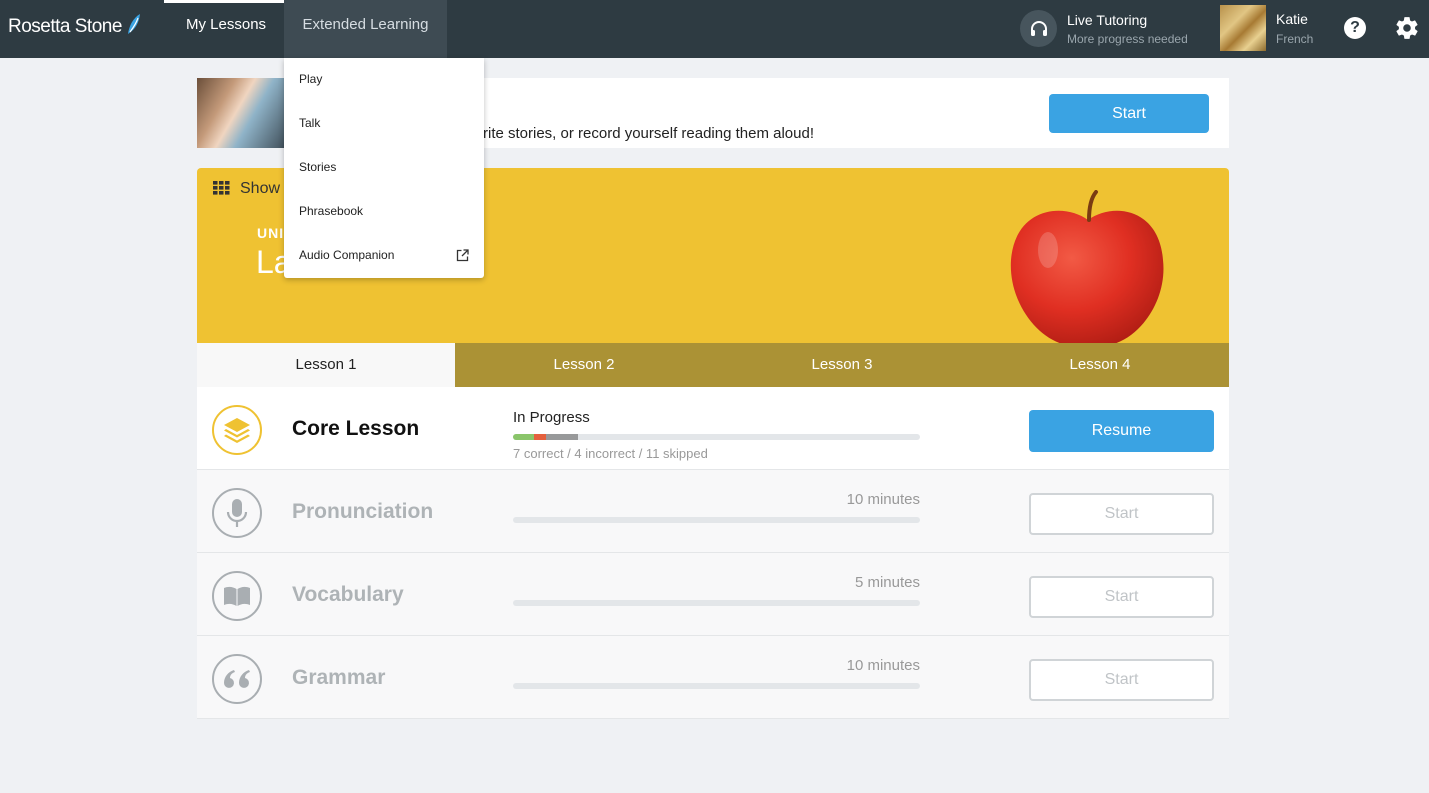 The width and height of the screenshot is (1429, 793). What do you see at coordinates (716, 437) in the screenshot?
I see `core-progress-bar` at bounding box center [716, 437].